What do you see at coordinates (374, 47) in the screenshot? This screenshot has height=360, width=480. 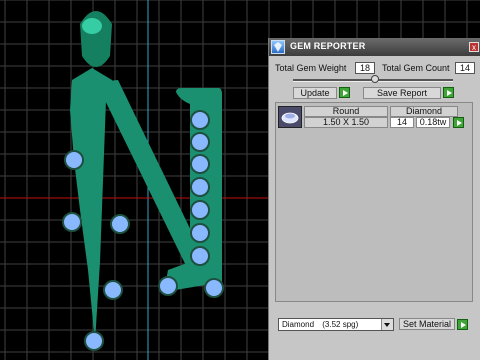 I see `panel-titlebar: GEM REPORTER x` at bounding box center [374, 47].